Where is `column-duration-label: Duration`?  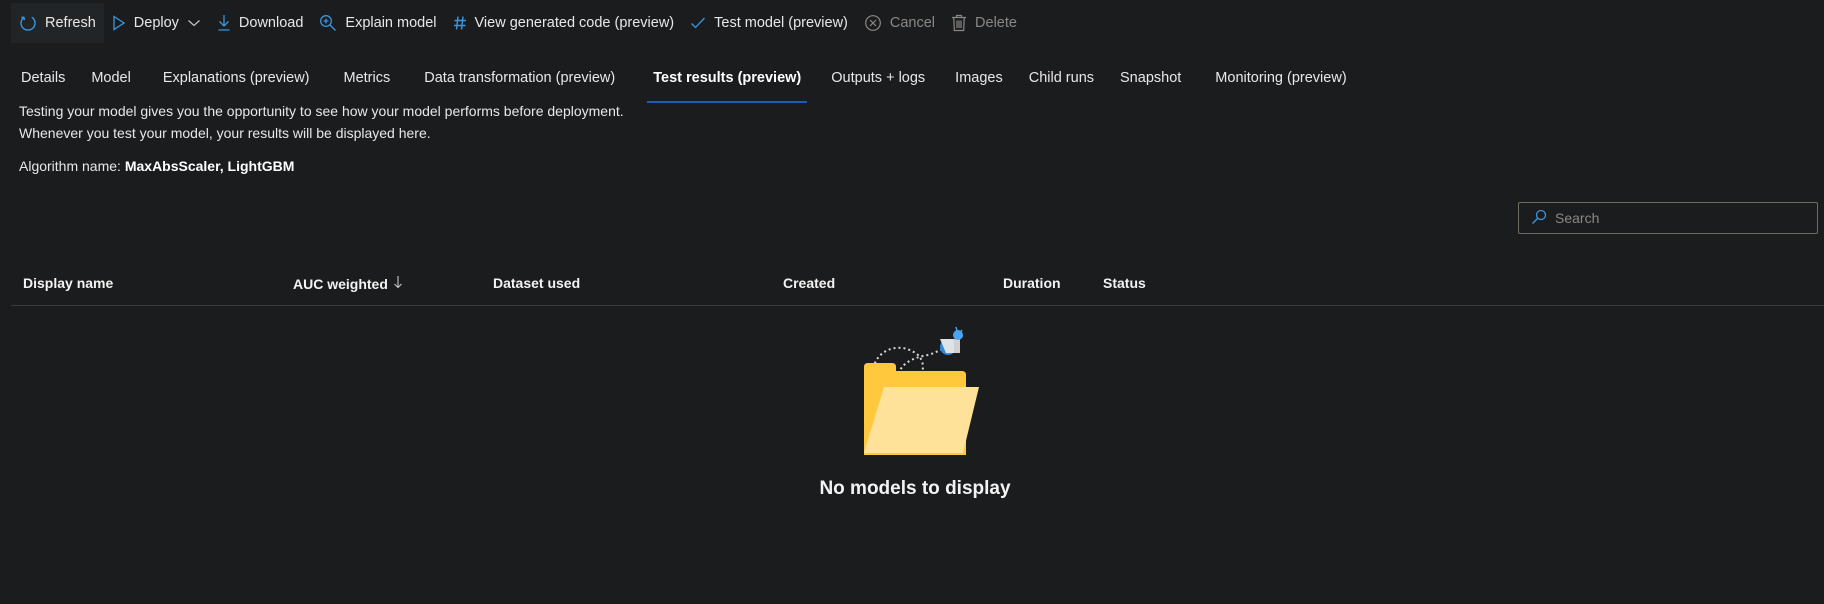
column-duration-label: Duration is located at coordinates (1032, 283).